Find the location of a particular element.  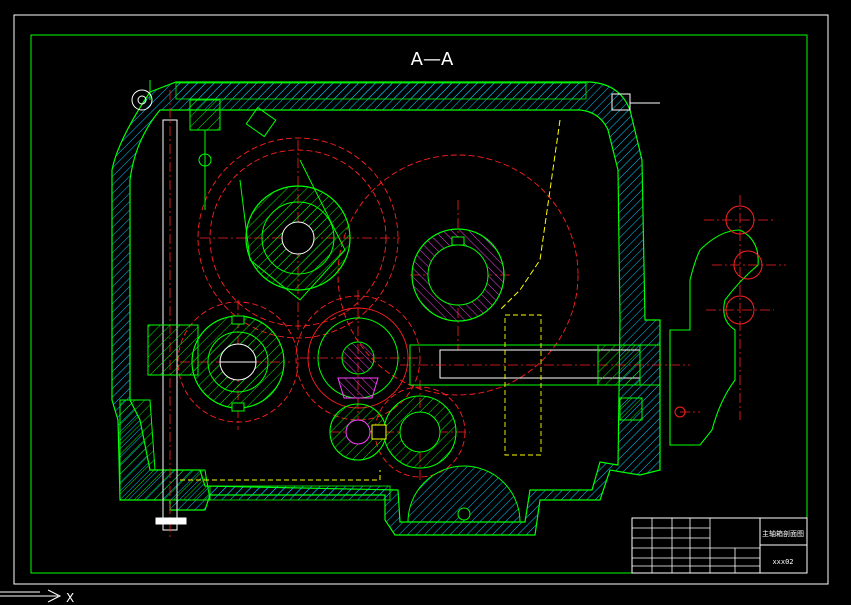

drawing-code: xxx02 is located at coordinates (782, 562).